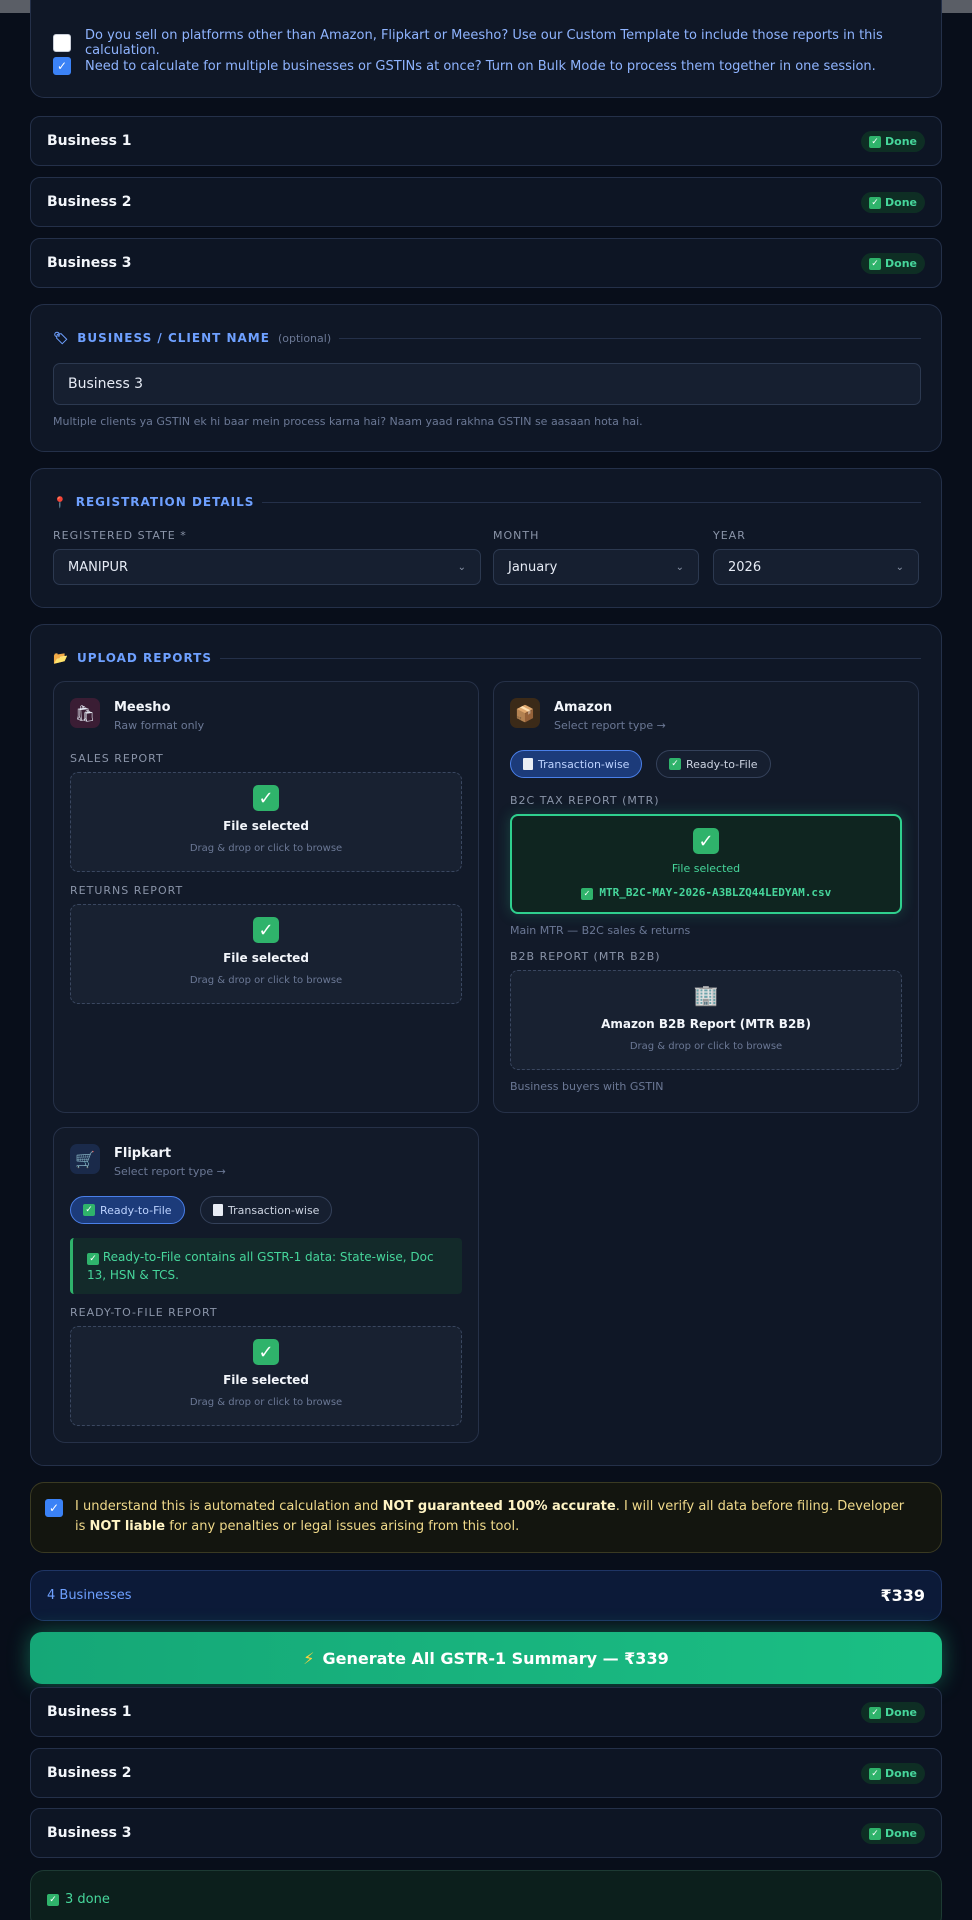  What do you see at coordinates (487, 658) in the screenshot?
I see `upload-heading: 📂 UPLOAD REPORTS` at bounding box center [487, 658].